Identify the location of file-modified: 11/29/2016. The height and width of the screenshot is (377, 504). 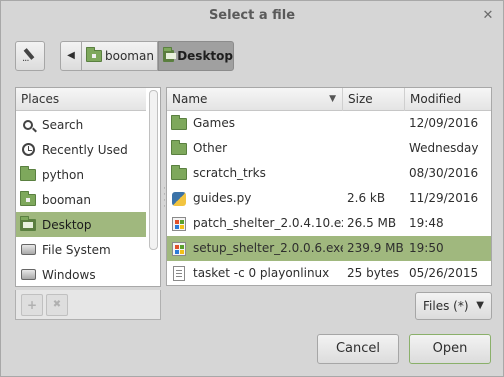
(444, 198).